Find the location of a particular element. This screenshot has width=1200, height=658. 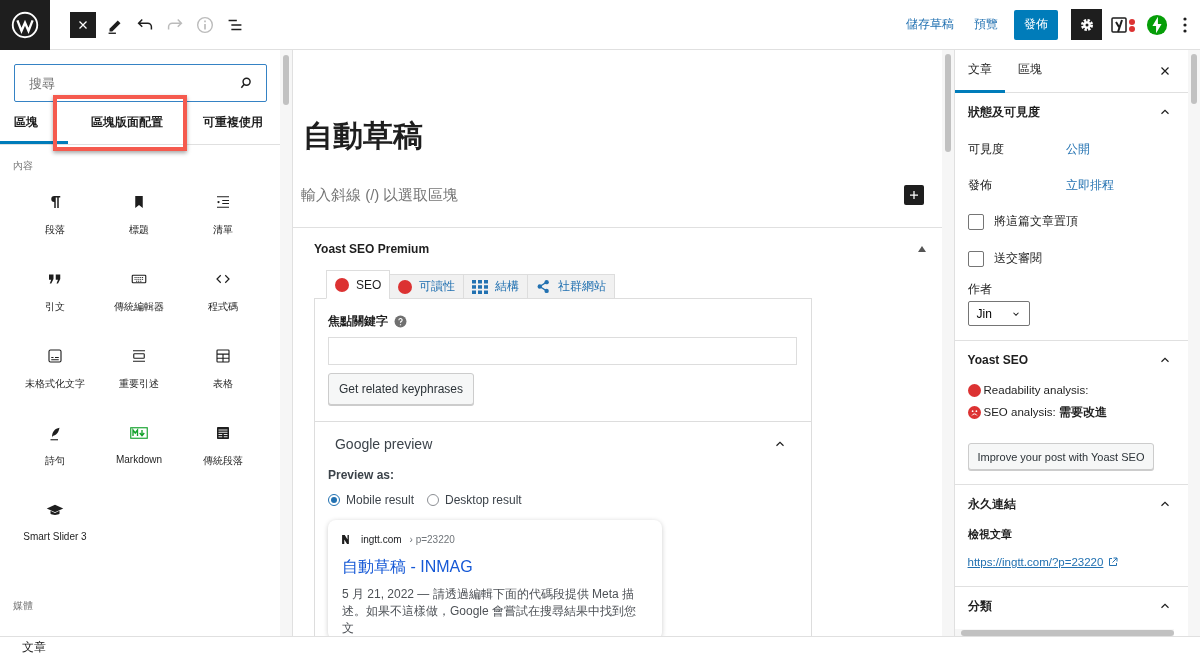

author-select: Jin is located at coordinates (998, 313).